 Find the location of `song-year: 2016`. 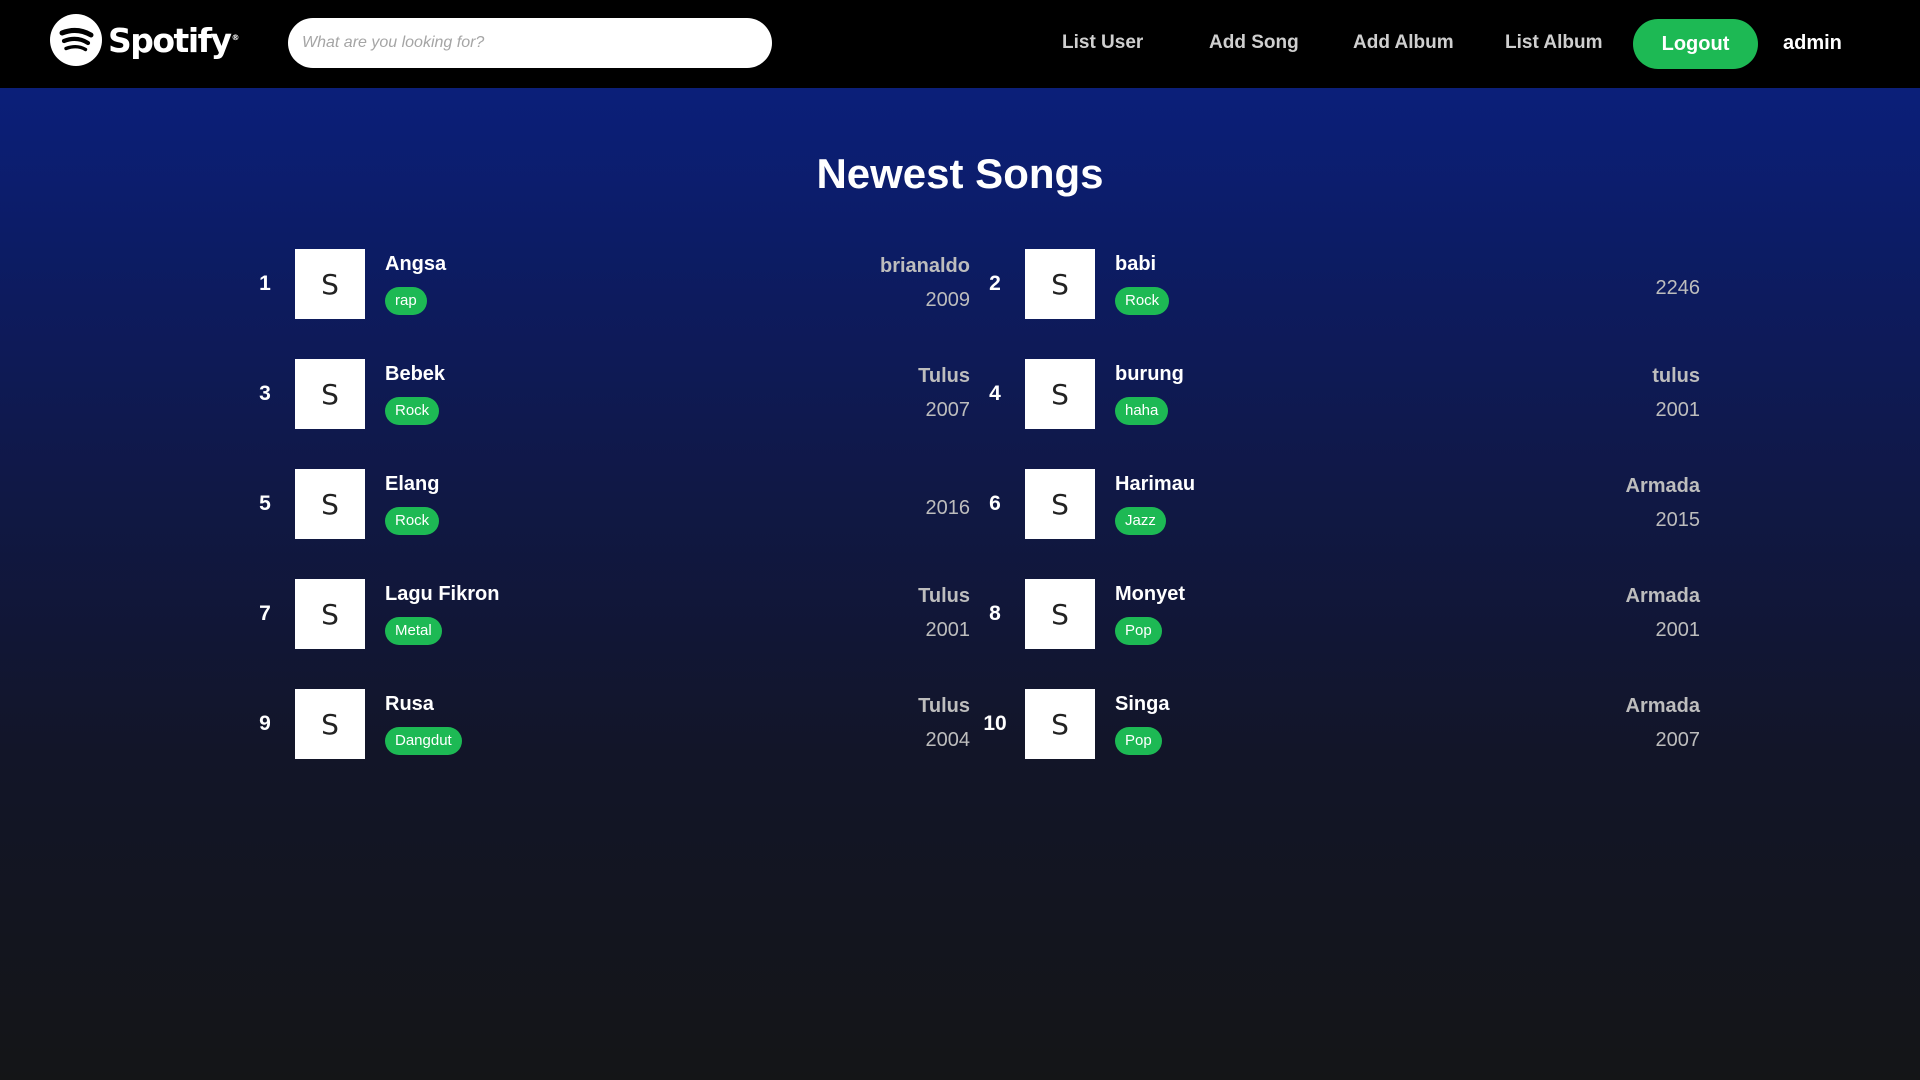

song-year: 2016 is located at coordinates (948, 508).